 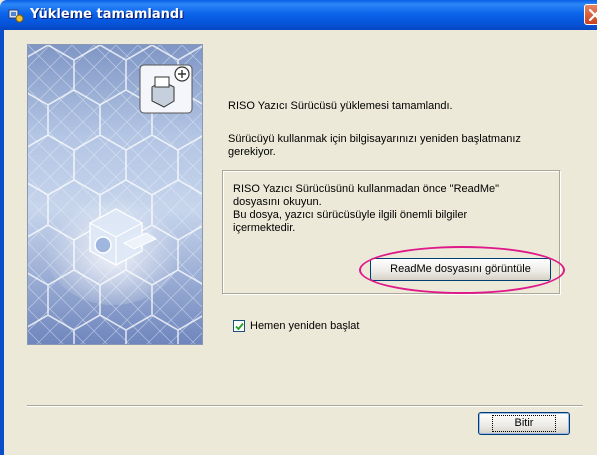 I want to click on title-bar: Yükleme tamamlandı, so click(x=298, y=15).